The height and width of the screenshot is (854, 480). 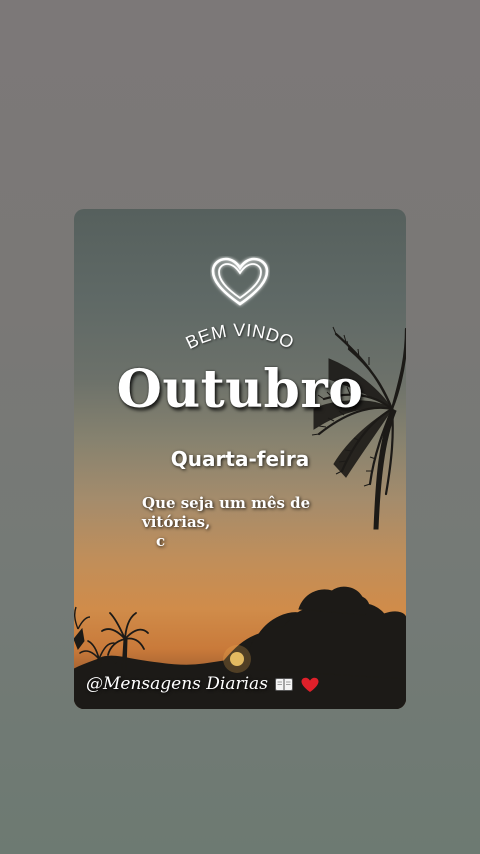 I want to click on weekday-label: Quarta-feira, so click(x=240, y=459).